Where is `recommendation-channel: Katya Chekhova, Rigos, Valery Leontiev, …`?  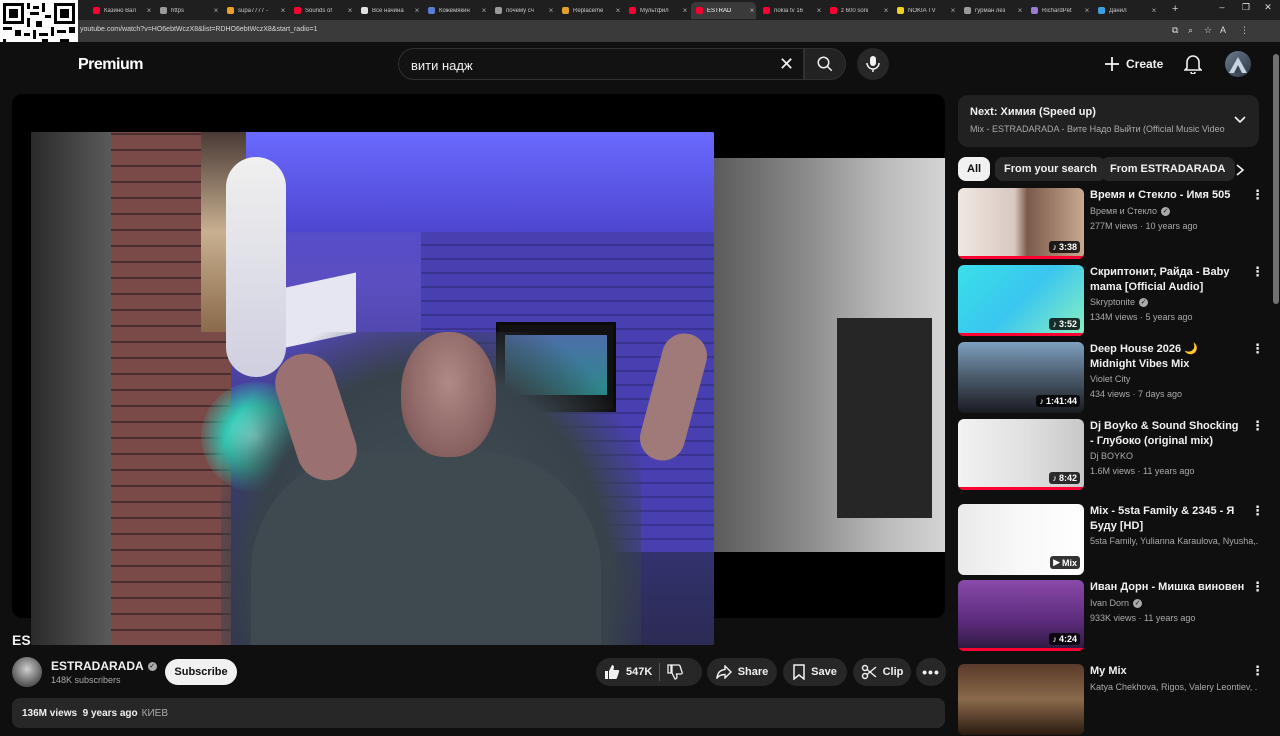 recommendation-channel: Katya Chekhova, Rigos, Valery Leontiev, … is located at coordinates (1174, 687).